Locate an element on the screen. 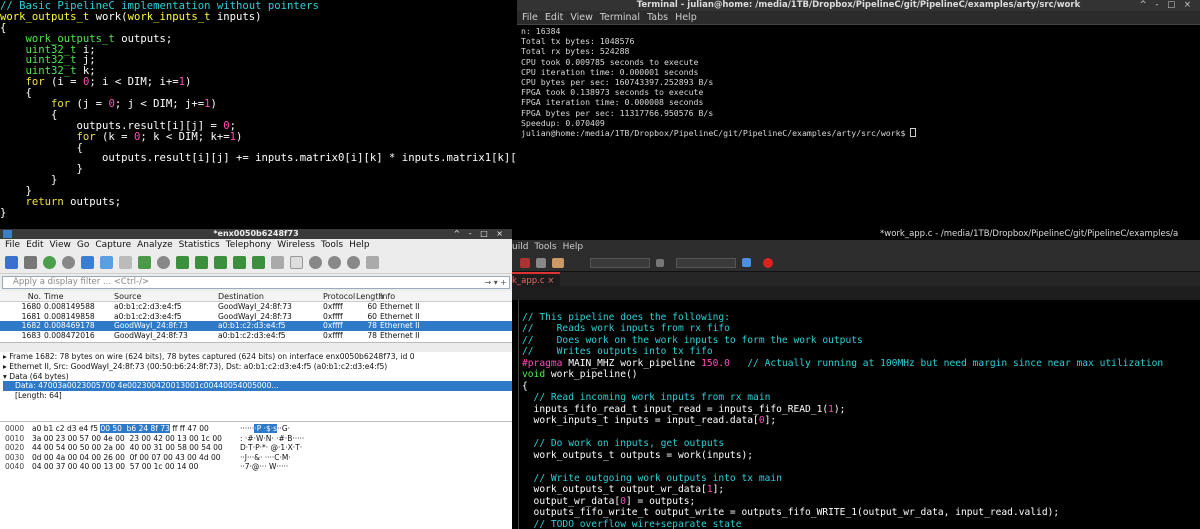  hex-ascii: ··J···&· ····C·M· is located at coordinates (280, 458).